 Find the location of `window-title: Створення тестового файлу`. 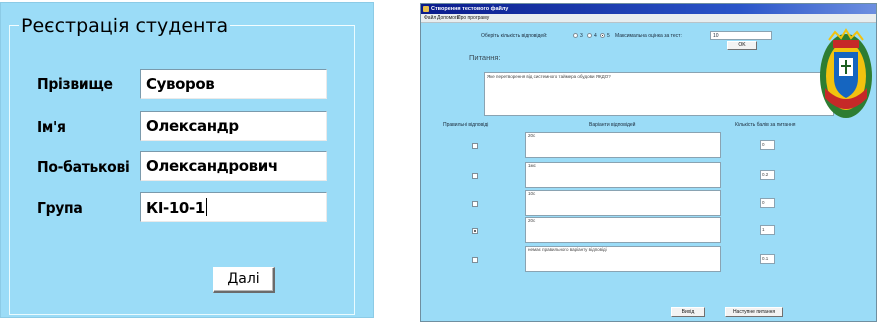

window-title: Створення тестового файлу is located at coordinates (470, 9).